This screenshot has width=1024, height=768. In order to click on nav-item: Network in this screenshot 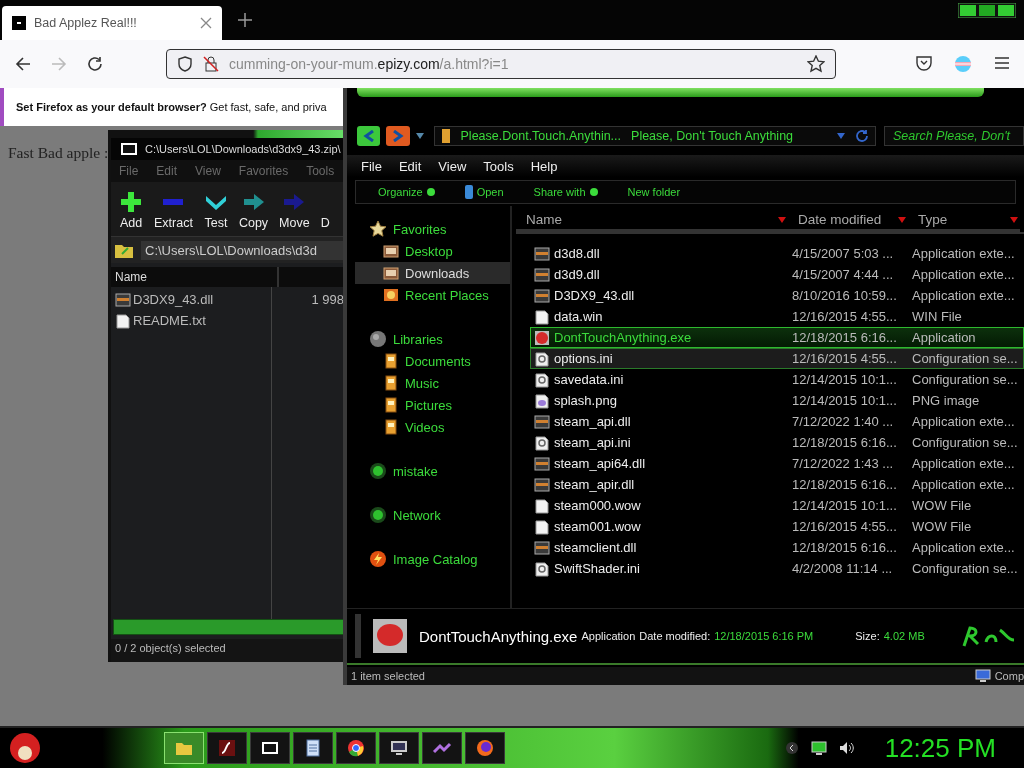, I will do `click(432, 515)`.